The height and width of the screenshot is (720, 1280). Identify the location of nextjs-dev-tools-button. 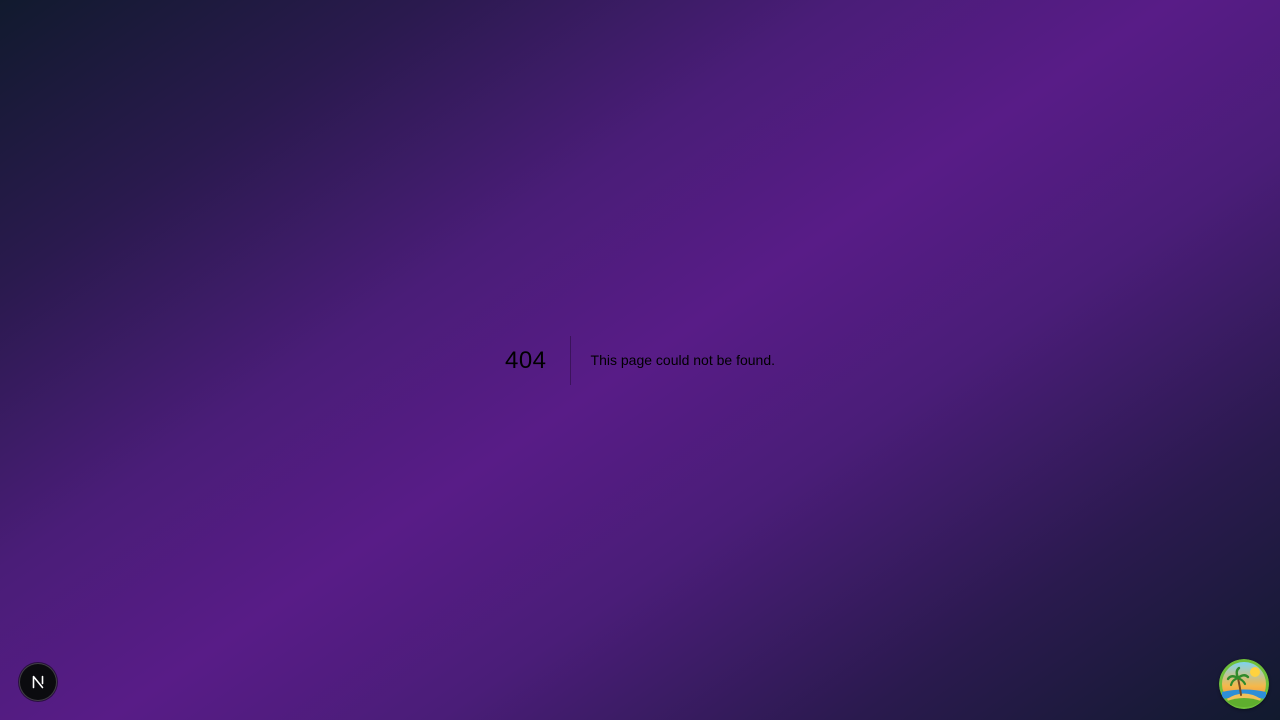
(38, 682).